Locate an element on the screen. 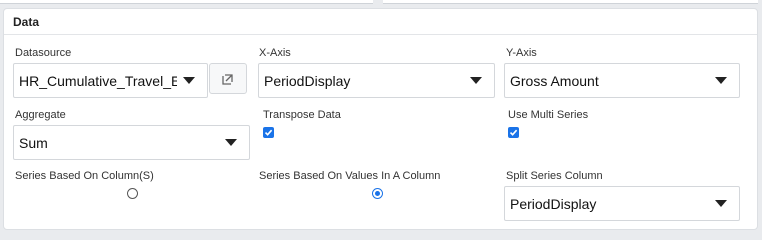 The image size is (762, 240). x-axis-label: X-Axis is located at coordinates (275, 53).